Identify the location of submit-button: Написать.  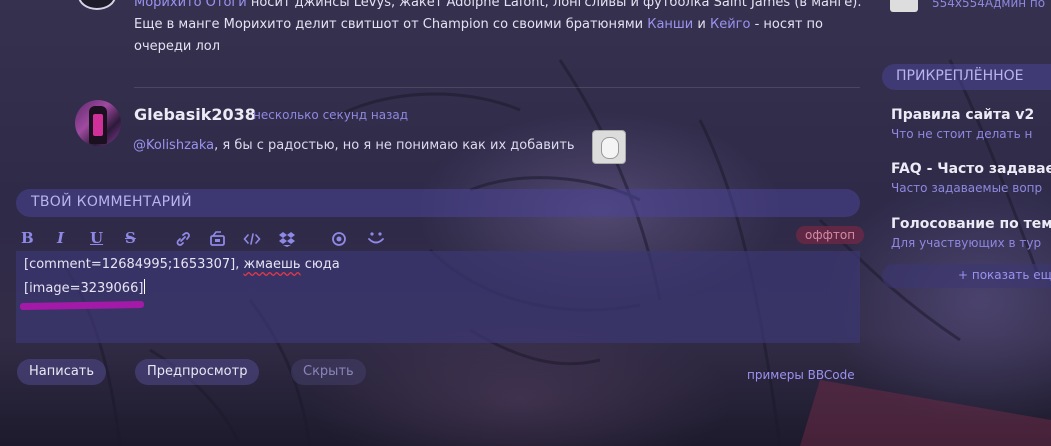
(62, 372).